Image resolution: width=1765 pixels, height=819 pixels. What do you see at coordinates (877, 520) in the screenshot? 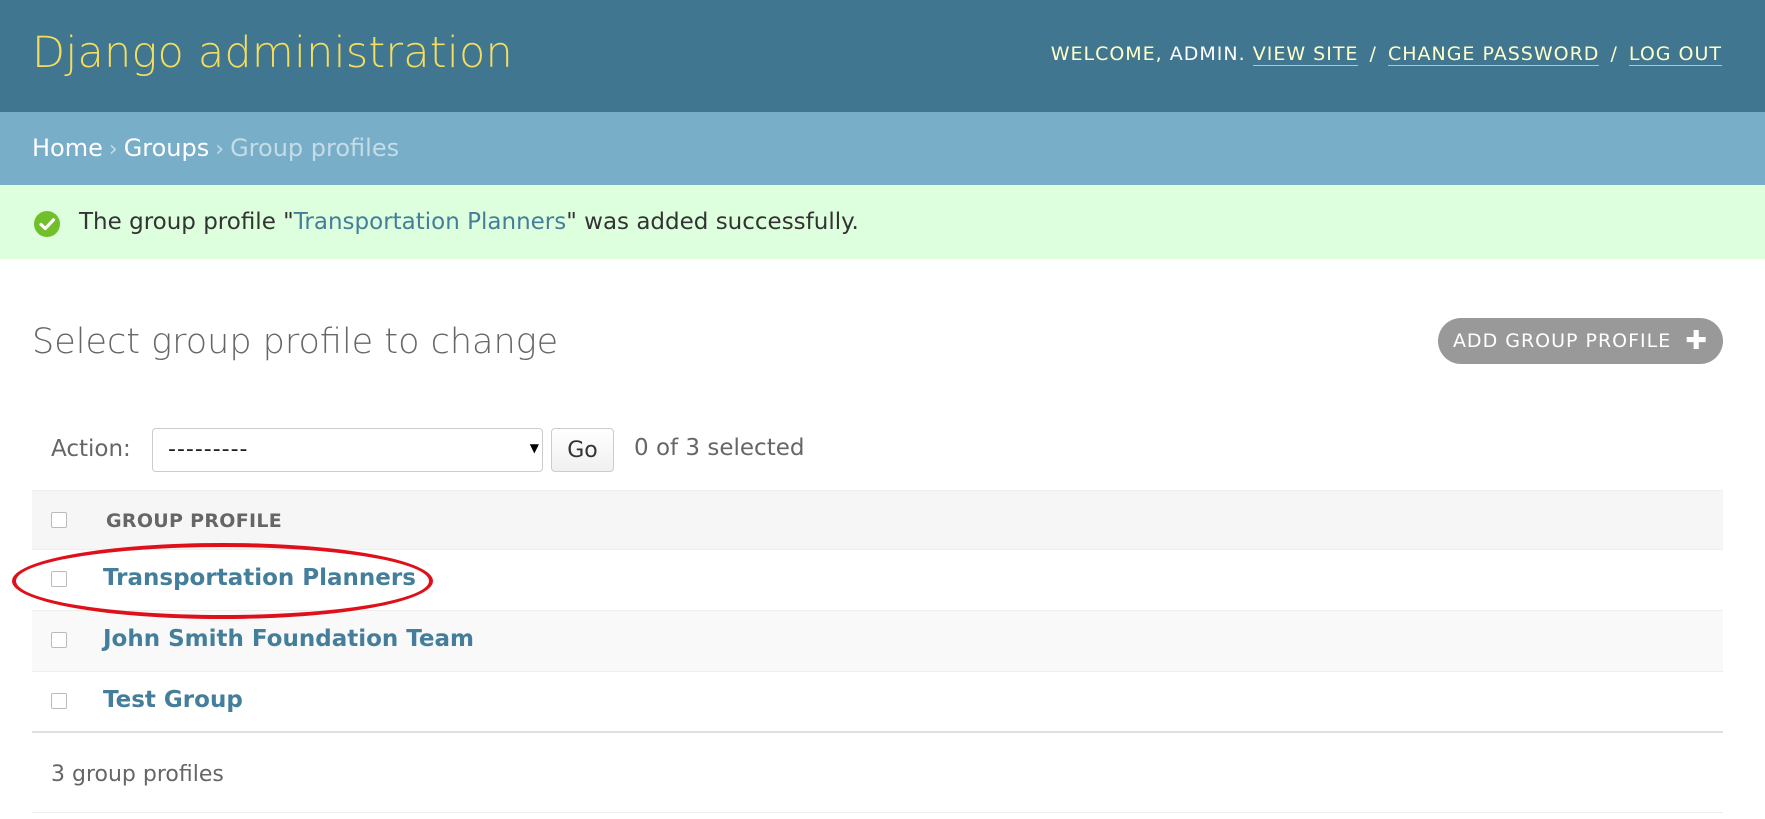
I see `table-header: Group profile` at bounding box center [877, 520].